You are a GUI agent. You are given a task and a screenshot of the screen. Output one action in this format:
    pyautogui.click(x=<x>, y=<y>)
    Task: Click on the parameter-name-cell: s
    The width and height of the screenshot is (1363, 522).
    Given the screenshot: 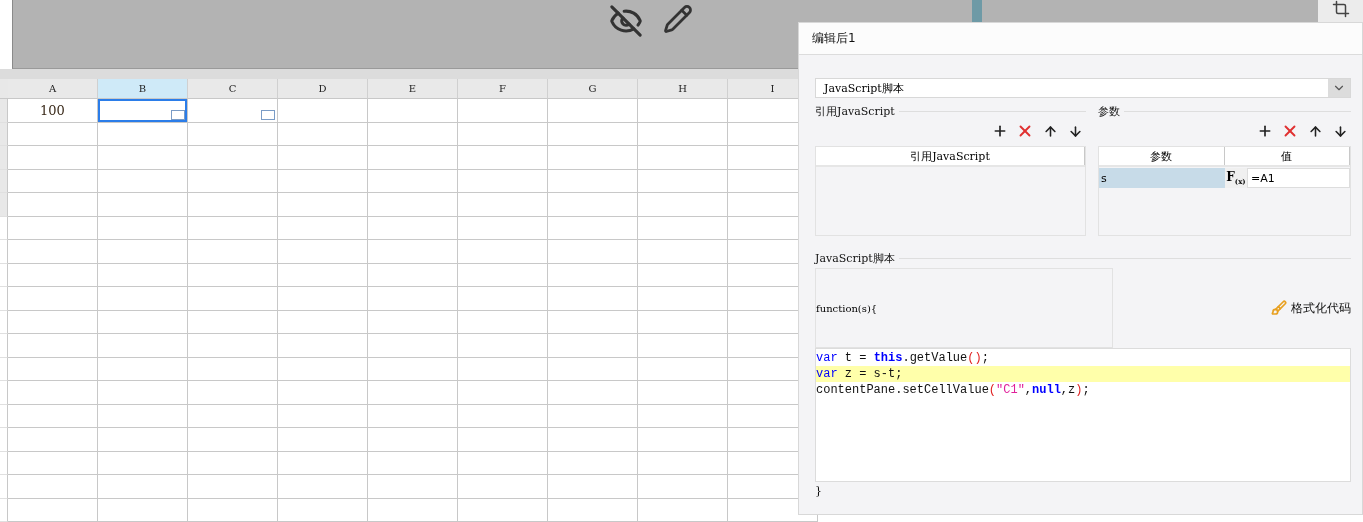 What is the action you would take?
    pyautogui.click(x=1162, y=178)
    